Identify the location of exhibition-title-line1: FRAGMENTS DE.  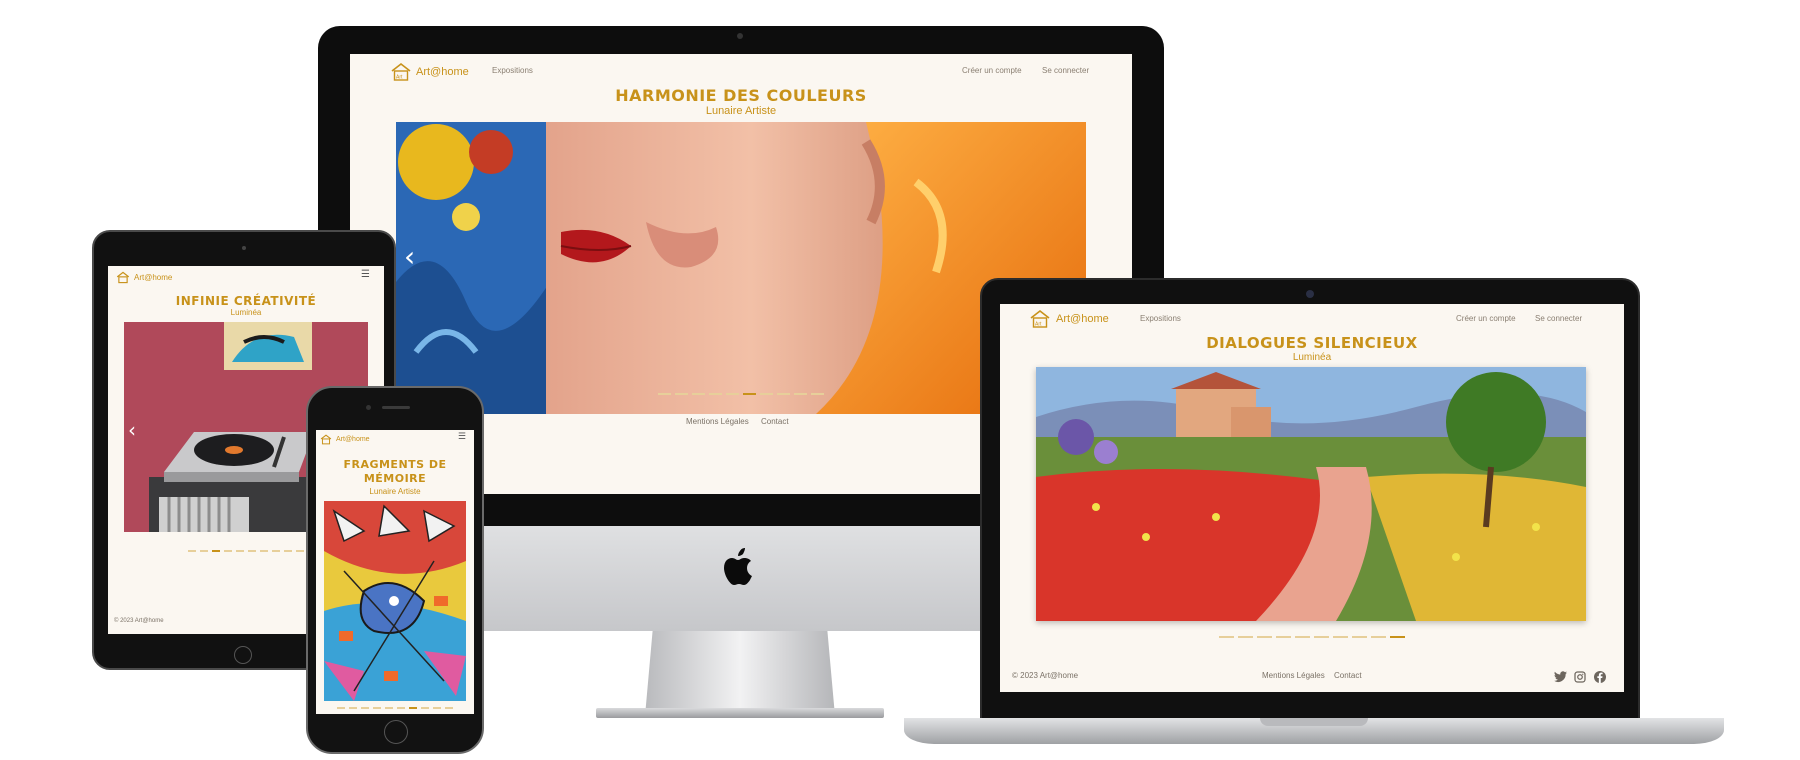
(395, 464).